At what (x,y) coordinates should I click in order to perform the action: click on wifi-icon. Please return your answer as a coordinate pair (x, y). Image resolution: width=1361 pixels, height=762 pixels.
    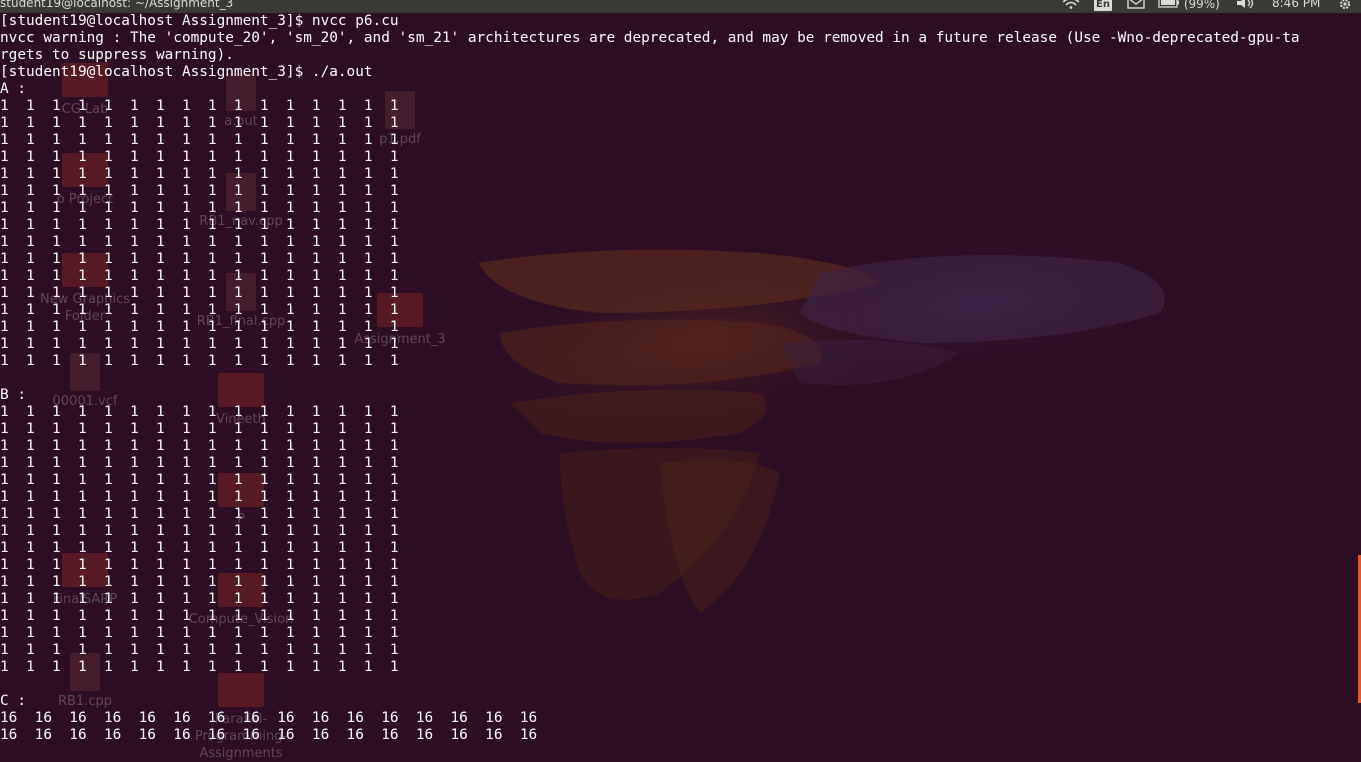
    Looking at the image, I should click on (1071, 6).